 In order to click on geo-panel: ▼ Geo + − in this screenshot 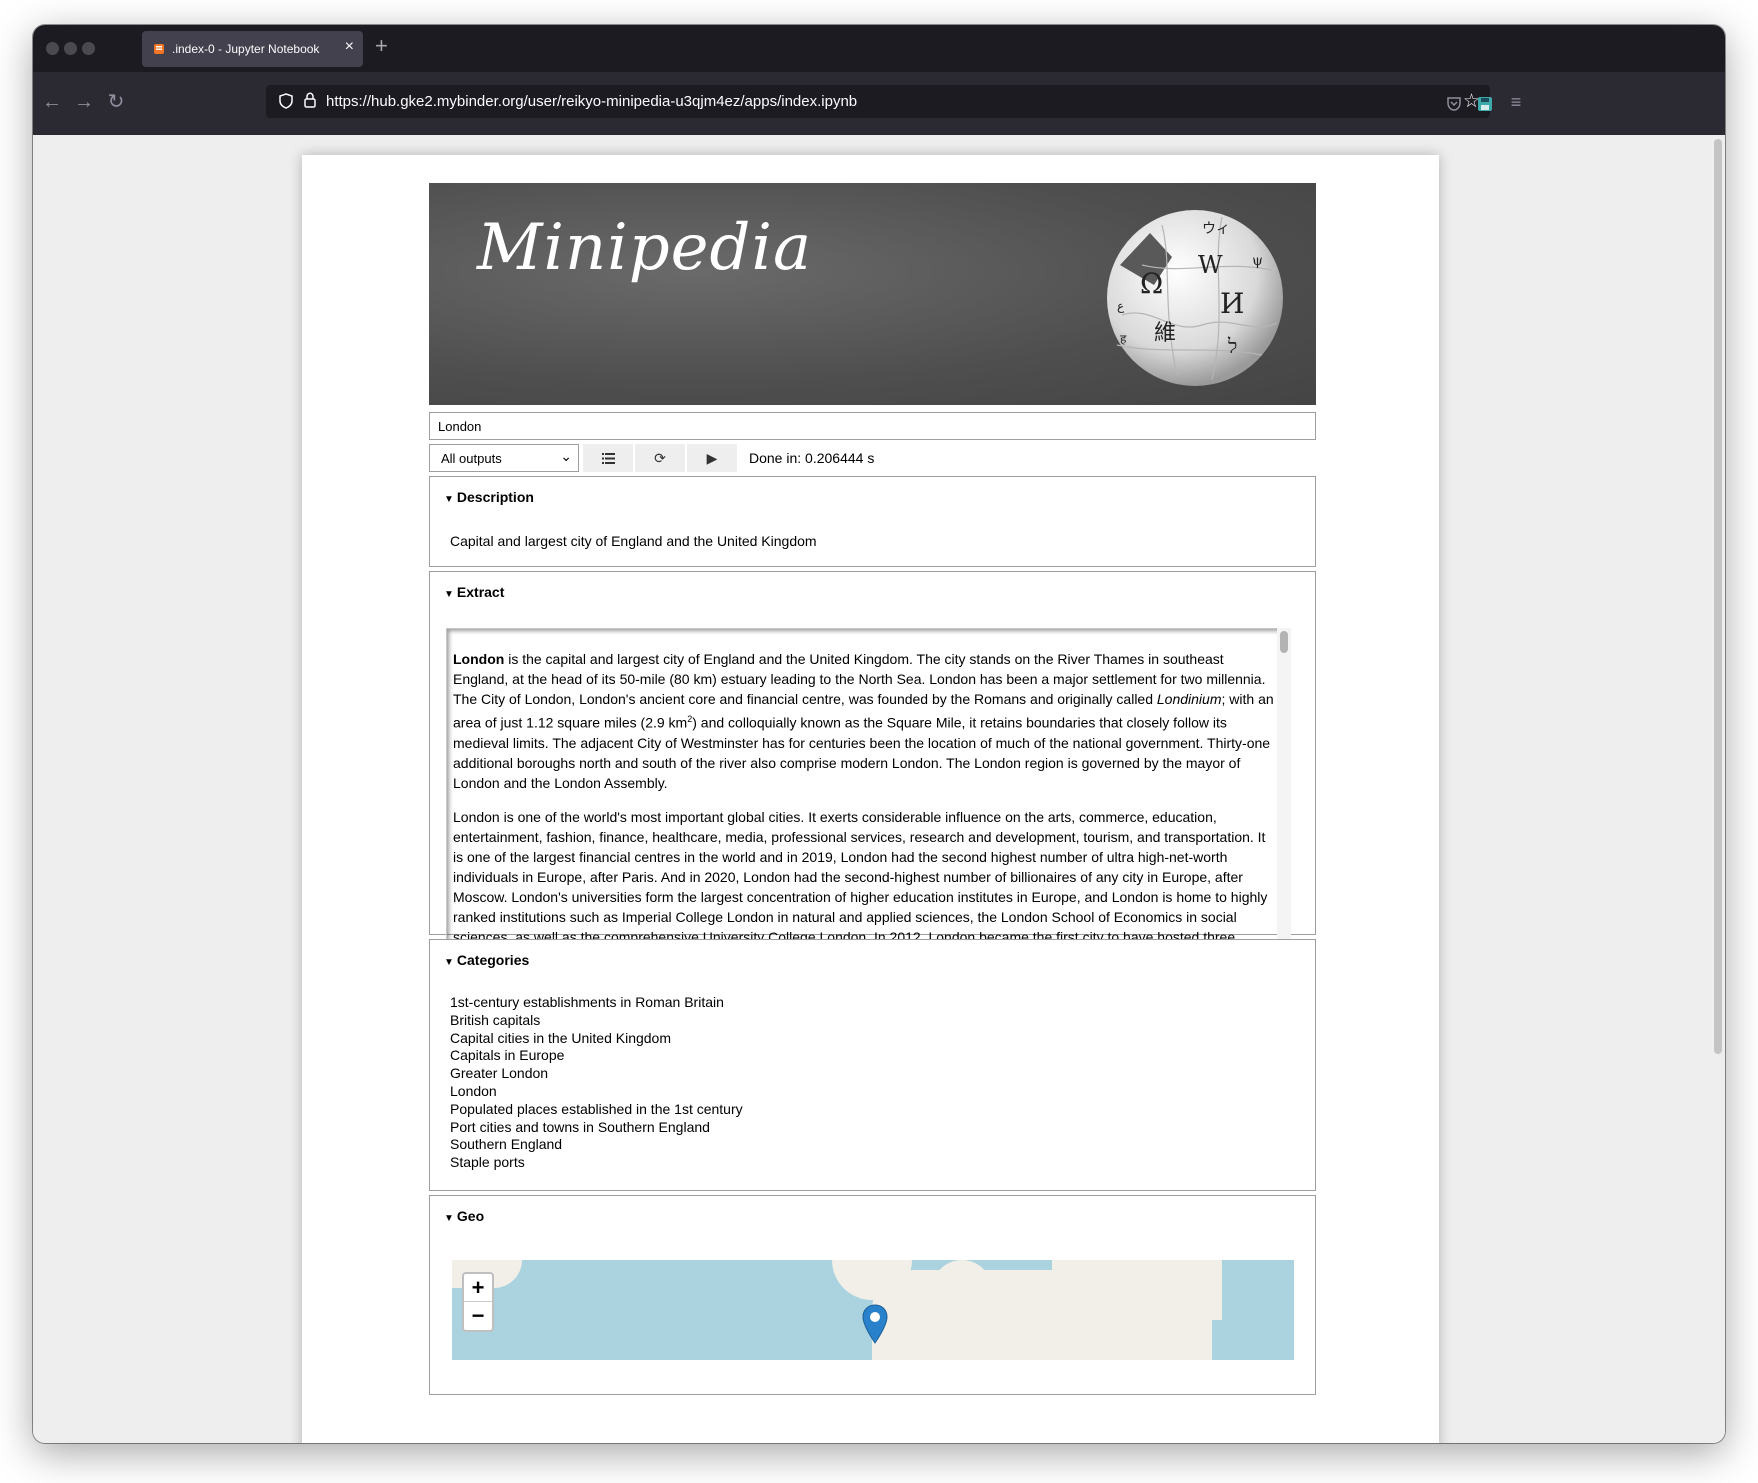, I will do `click(872, 1295)`.